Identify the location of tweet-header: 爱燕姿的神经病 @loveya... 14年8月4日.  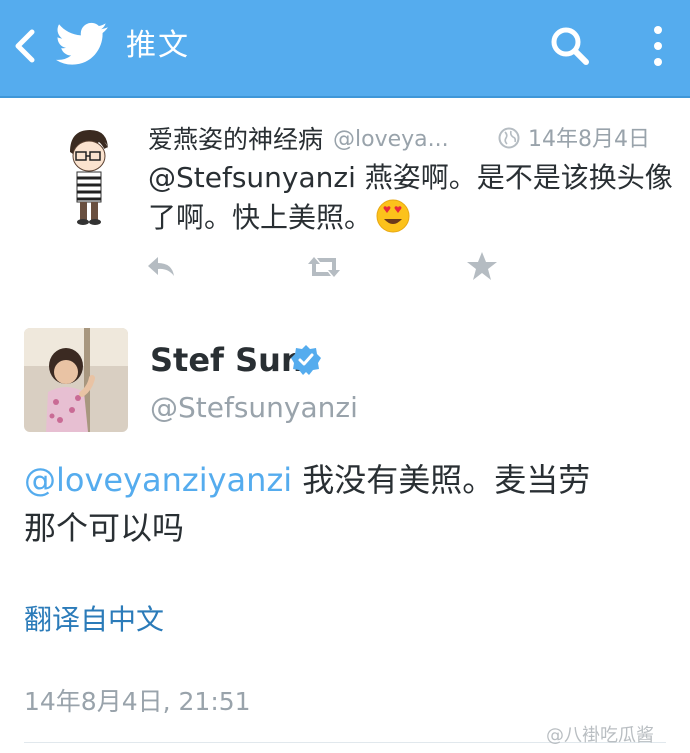
(408, 140).